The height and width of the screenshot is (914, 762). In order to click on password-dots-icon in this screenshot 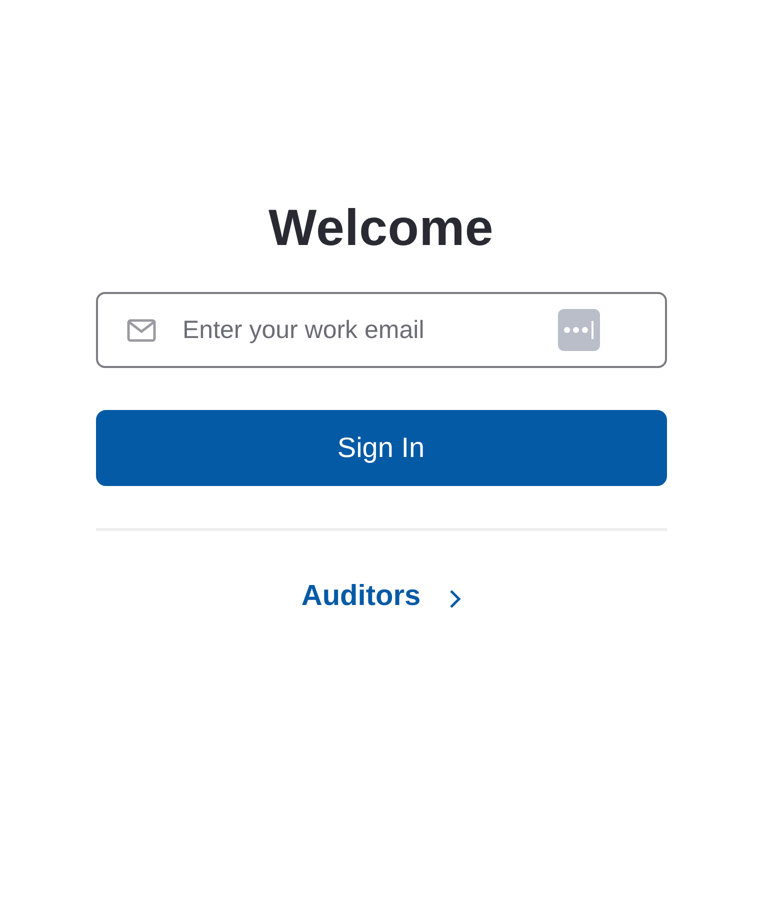, I will do `click(579, 330)`.